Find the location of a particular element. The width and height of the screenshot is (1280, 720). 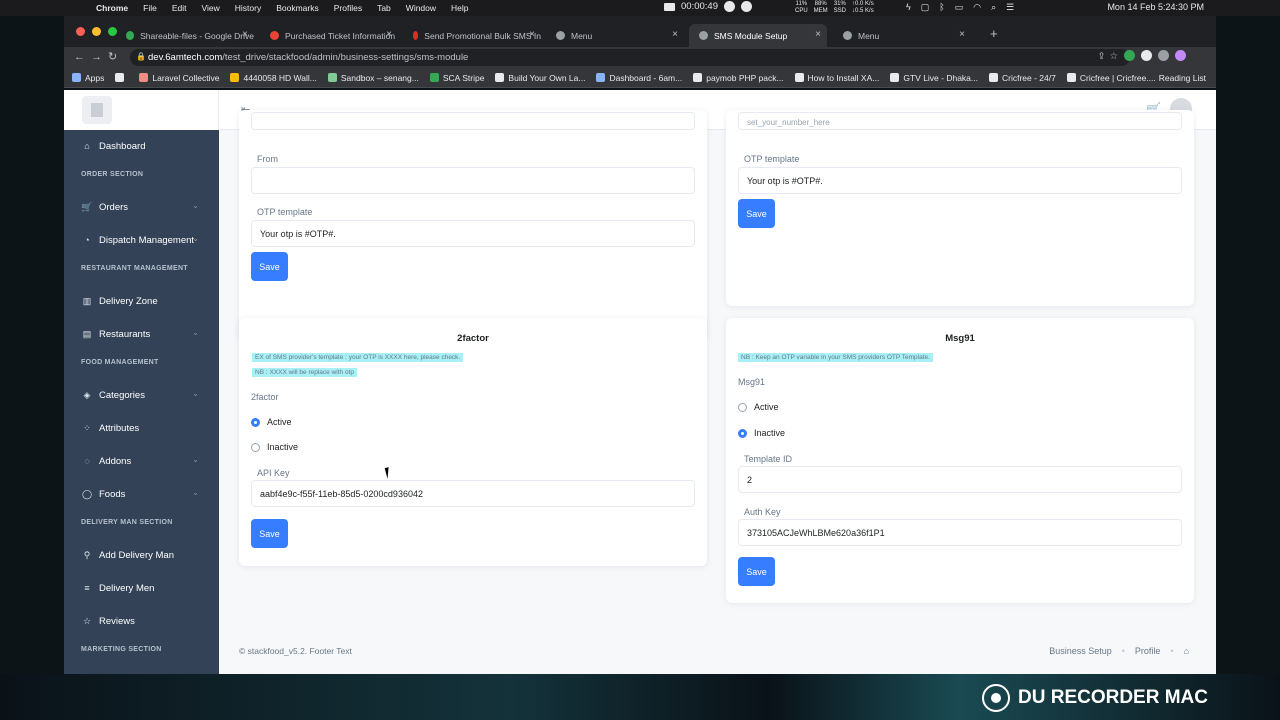

api-key-input: aabf4e9c-f55f-11eb-85d5-0200cd936042 is located at coordinates (473, 493).